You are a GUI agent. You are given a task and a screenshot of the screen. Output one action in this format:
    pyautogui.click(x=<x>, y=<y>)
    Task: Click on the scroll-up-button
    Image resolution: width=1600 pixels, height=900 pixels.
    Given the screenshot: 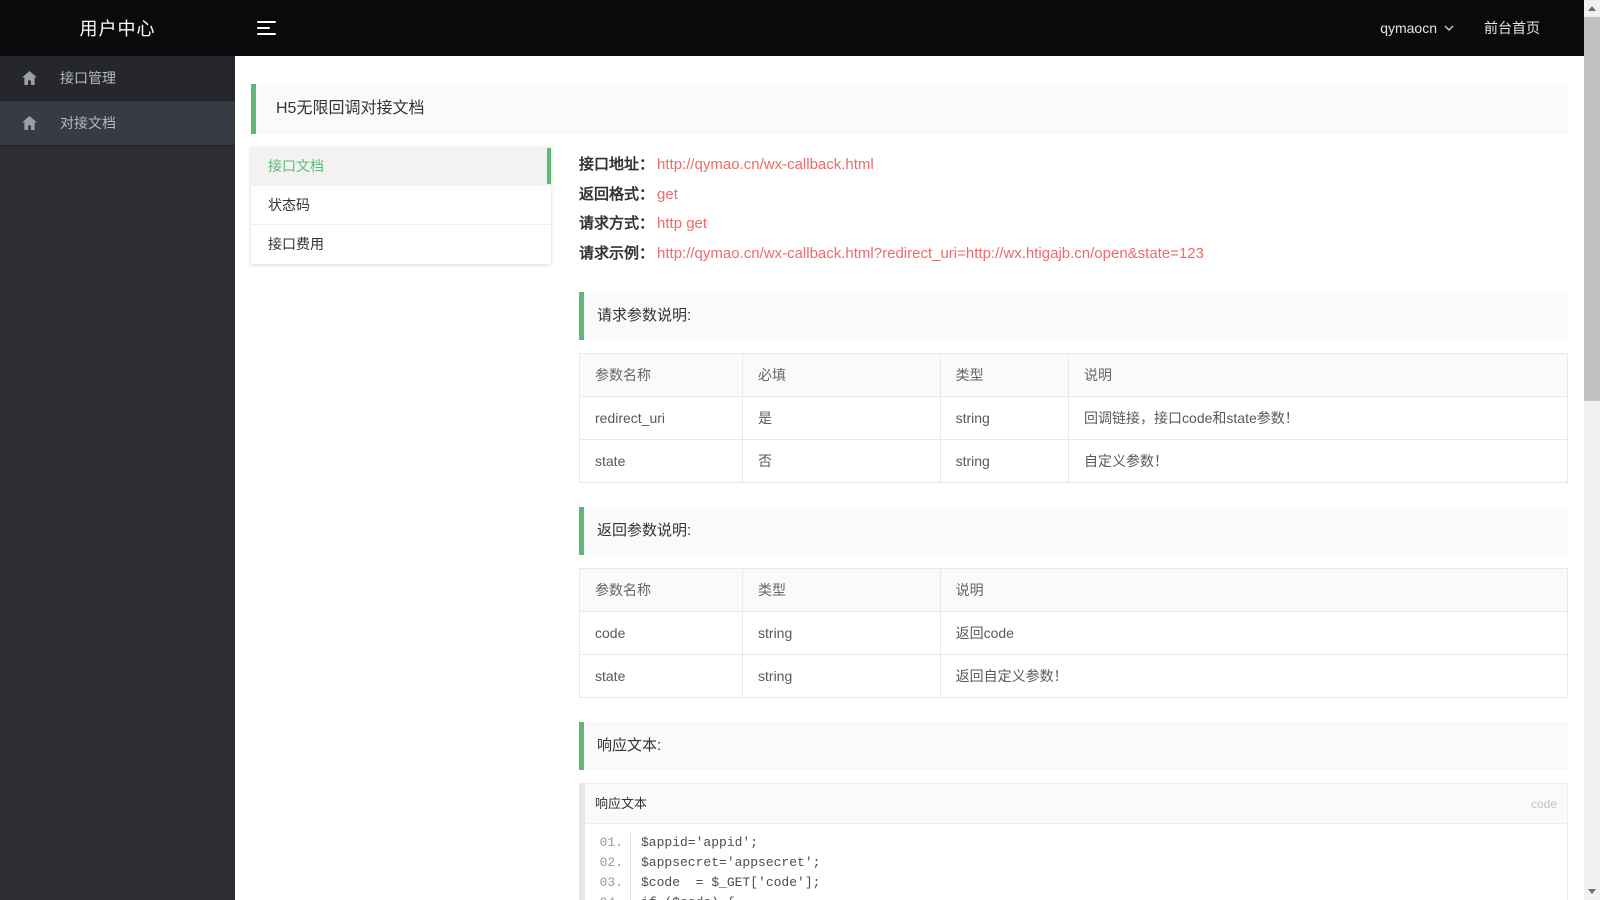 What is the action you would take?
    pyautogui.click(x=1592, y=8)
    